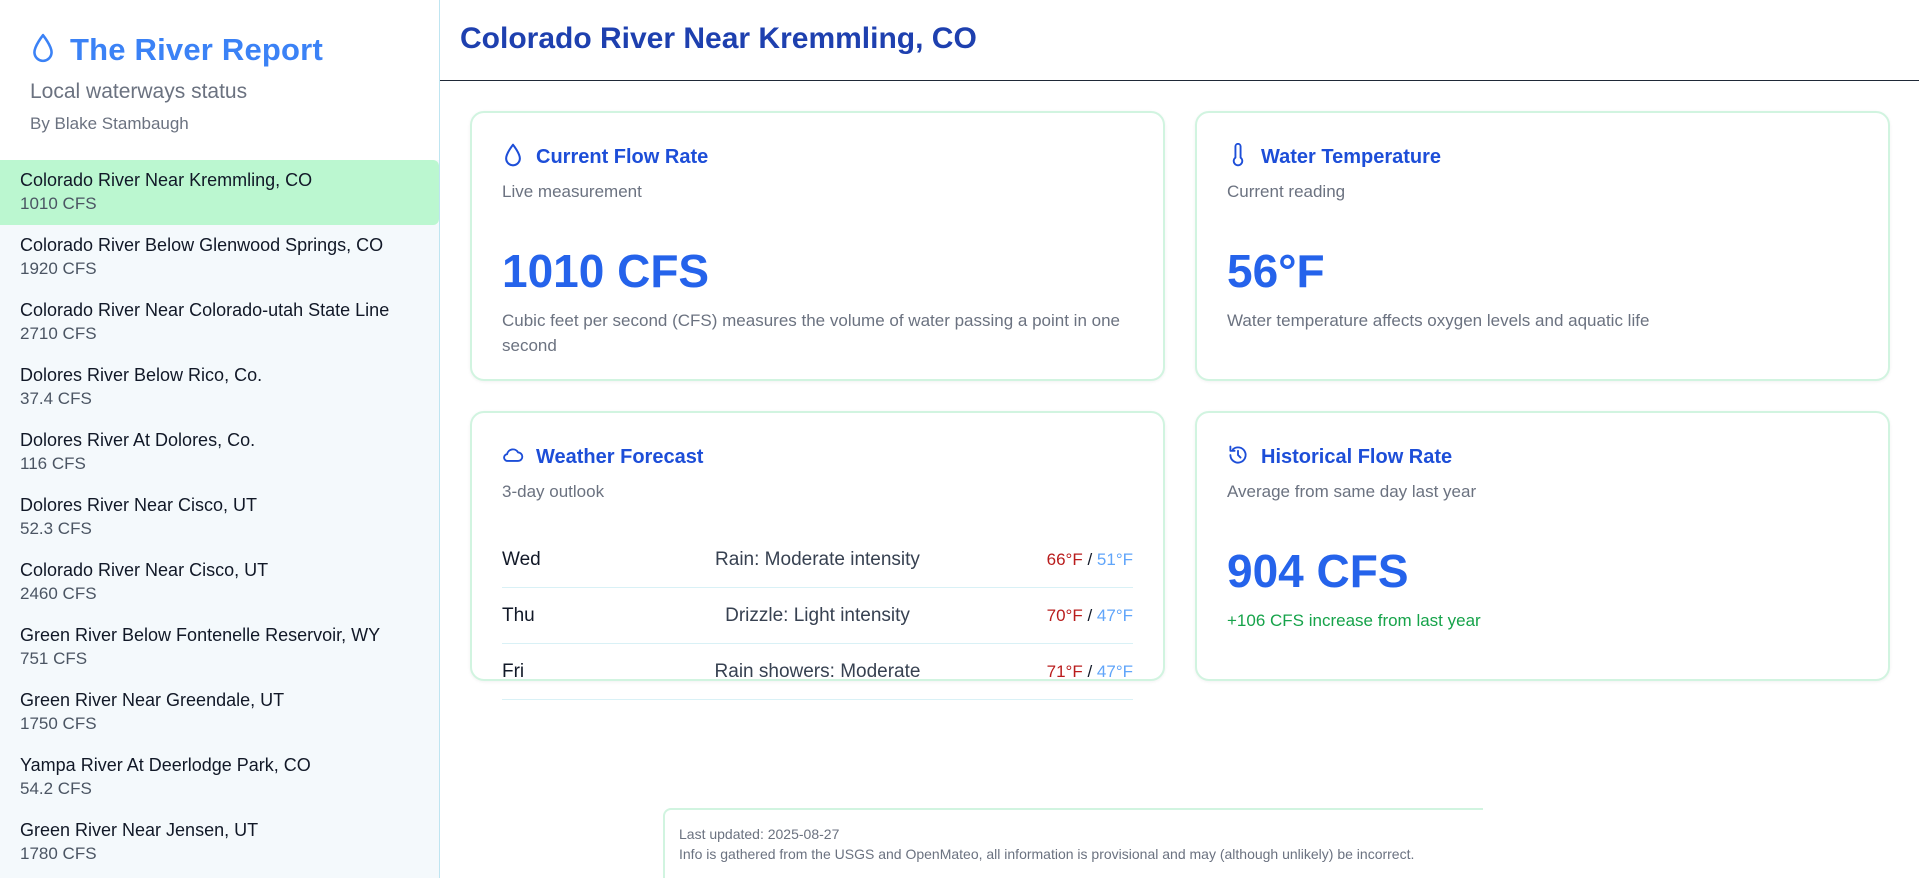 The image size is (1919, 878). I want to click on forecast-row: Wed Rain: Moderate intensity 66°F / 51°F, so click(817, 560).